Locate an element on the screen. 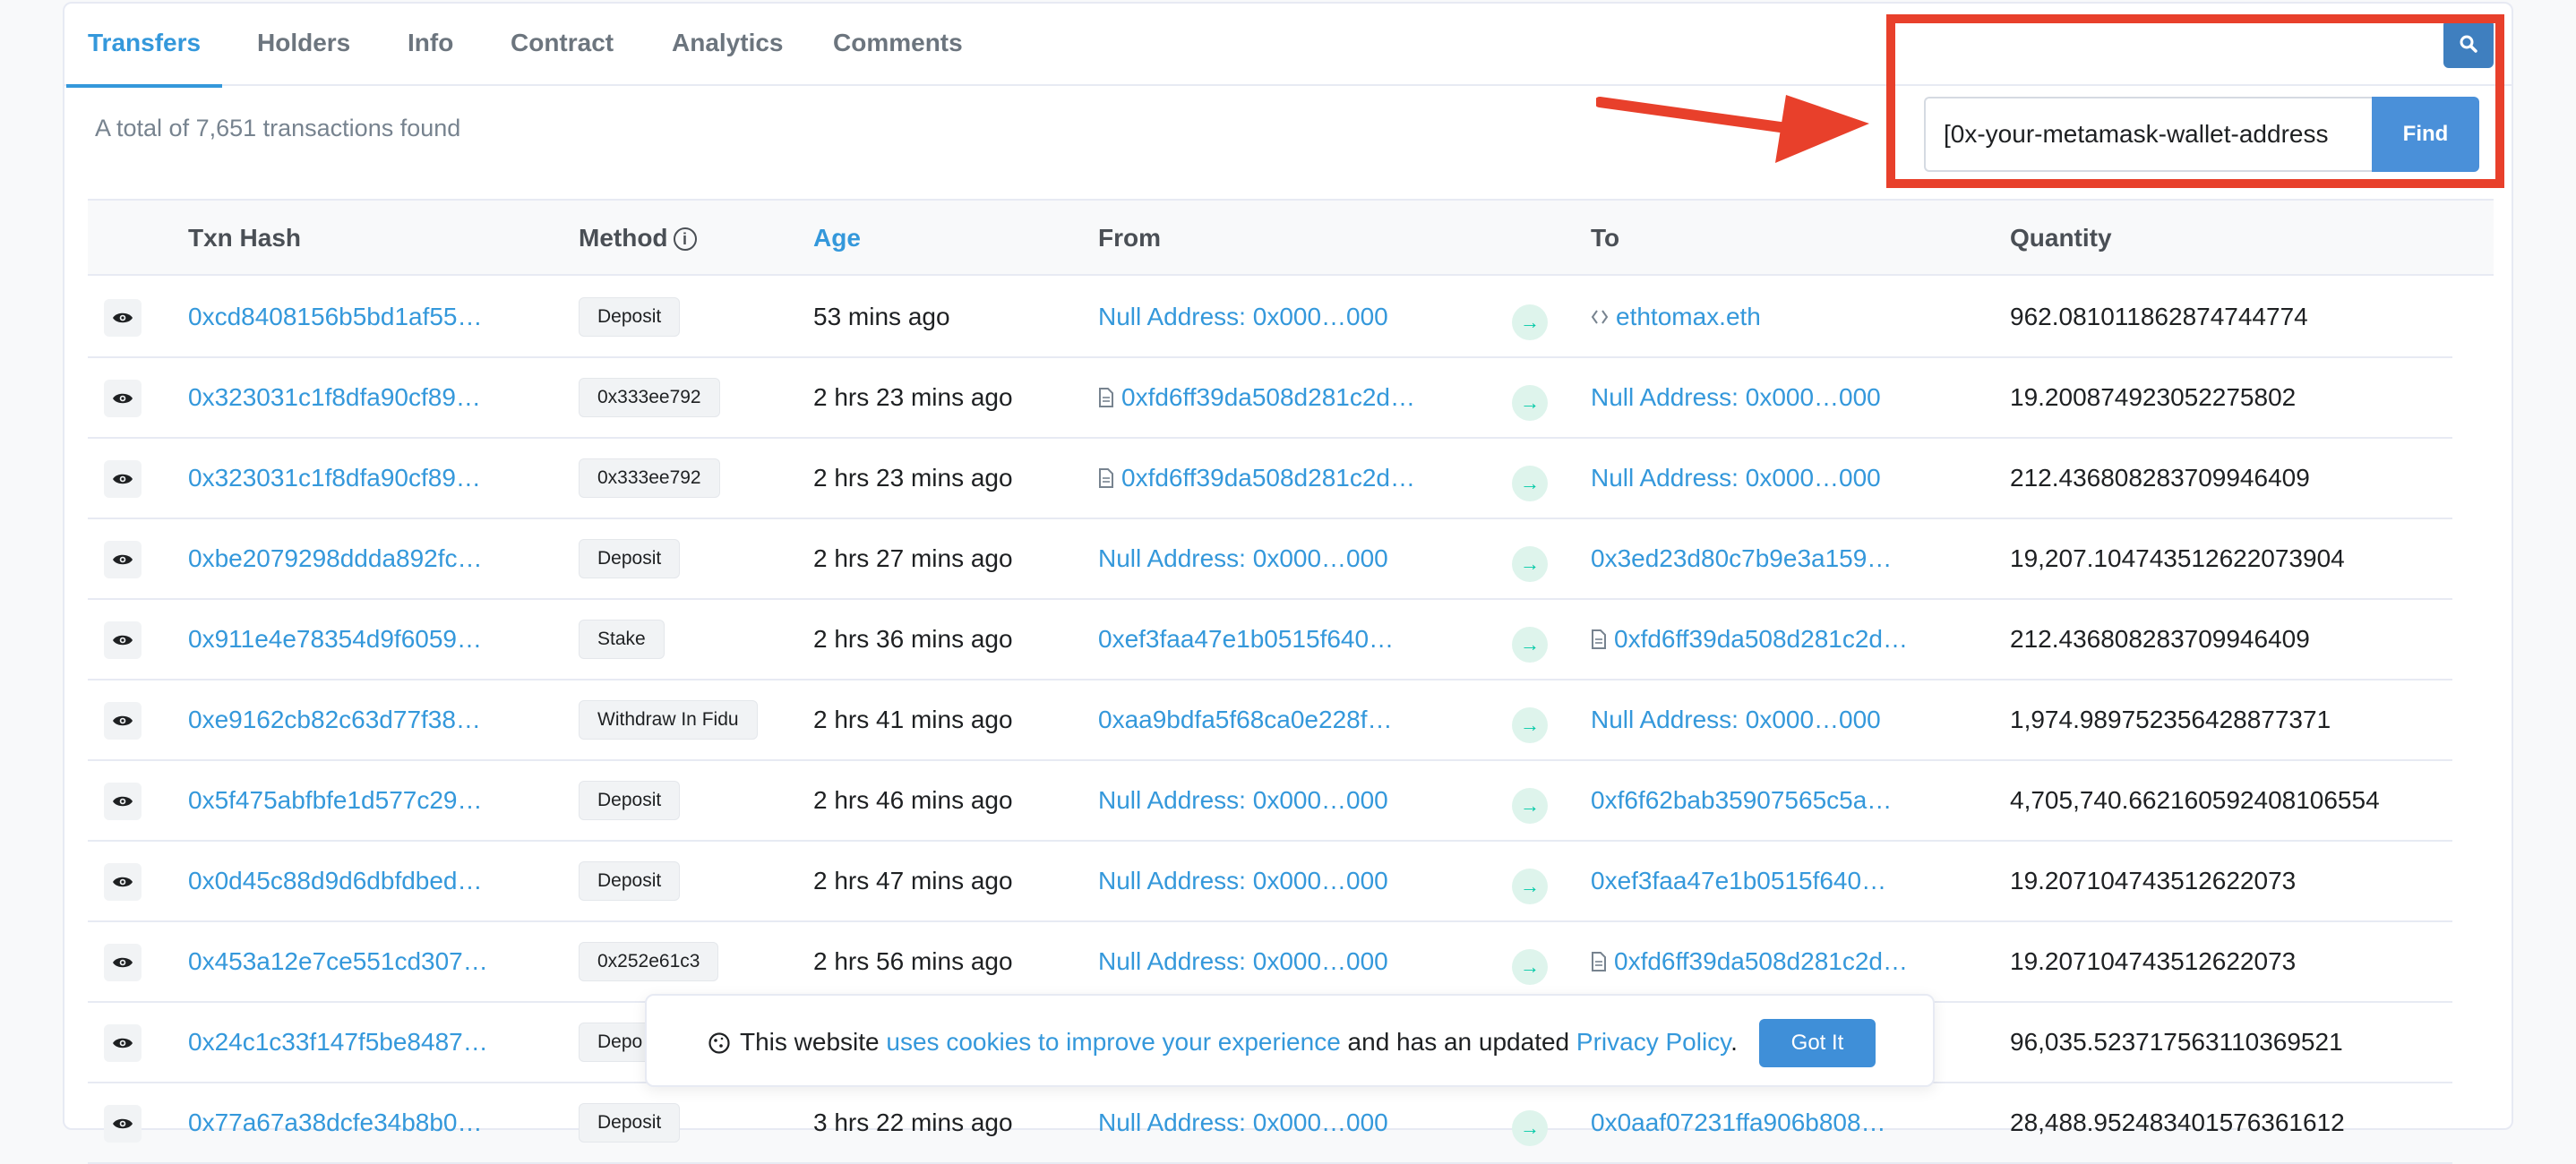  quantity-cell: 962.081011862874744774 is located at coordinates (2159, 316).